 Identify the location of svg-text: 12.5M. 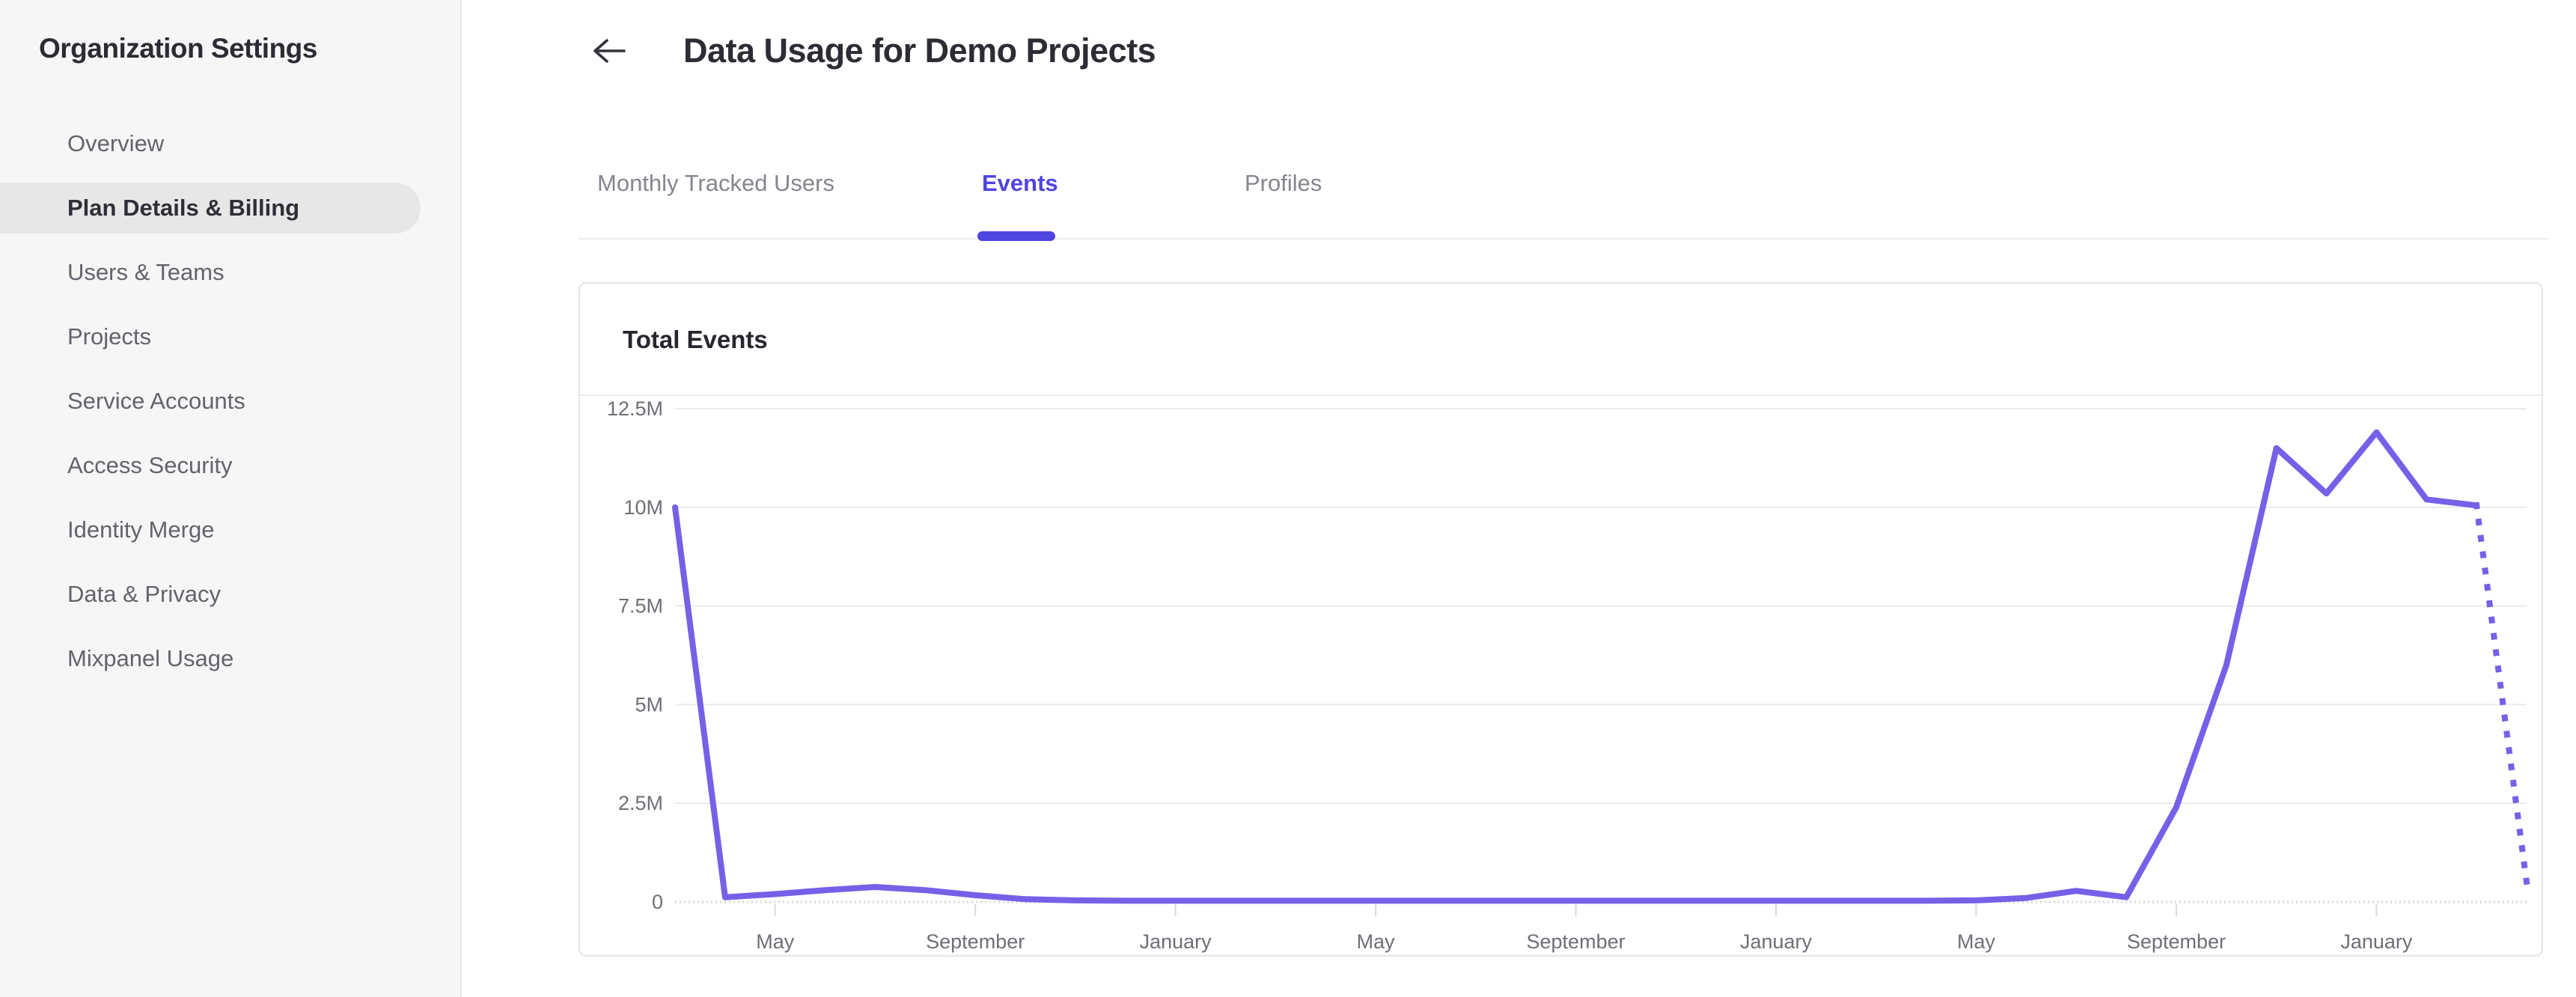
(635, 408).